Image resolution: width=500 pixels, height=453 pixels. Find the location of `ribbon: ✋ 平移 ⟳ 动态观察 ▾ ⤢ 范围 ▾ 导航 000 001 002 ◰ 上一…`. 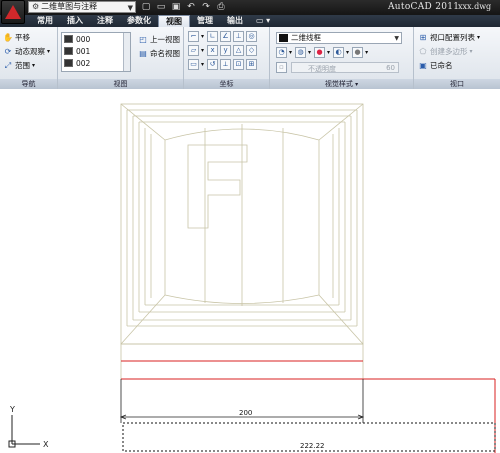

ribbon: ✋ 平移 ⟳ 动态观察 ▾ ⤢ 范围 ▾ 导航 000 001 002 ◰ 上一… is located at coordinates (250, 58).